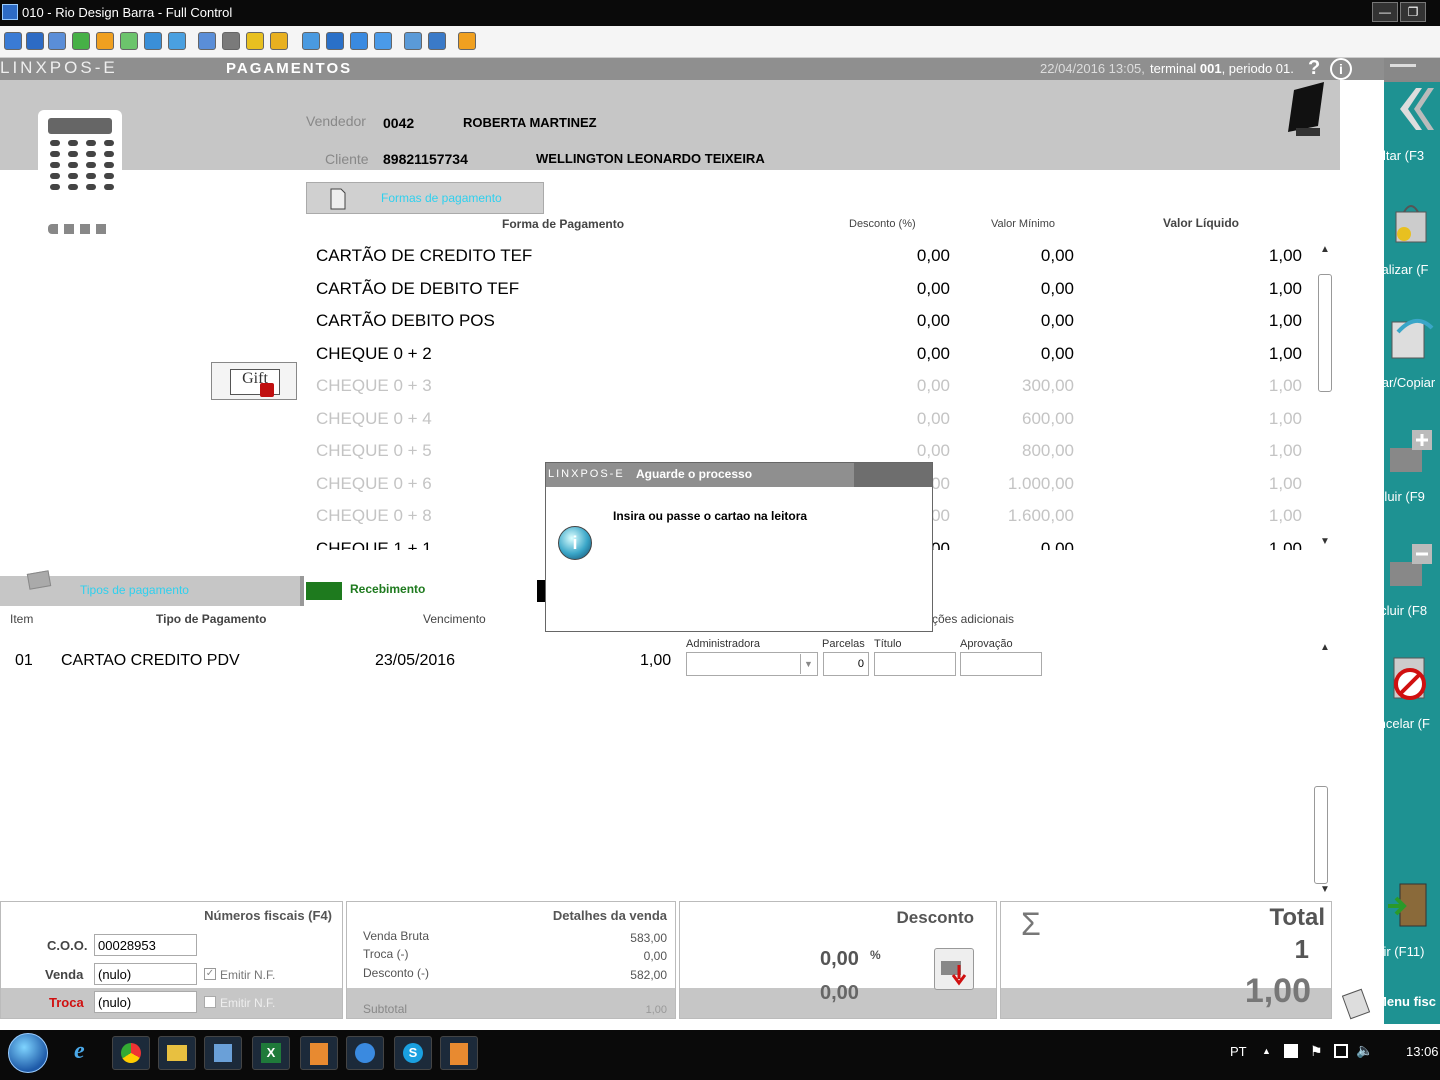  What do you see at coordinates (811, 354) in the screenshot?
I see `payment-form-row: CHEQUE 0 + 2 0,00 0,00 1,00` at bounding box center [811, 354].